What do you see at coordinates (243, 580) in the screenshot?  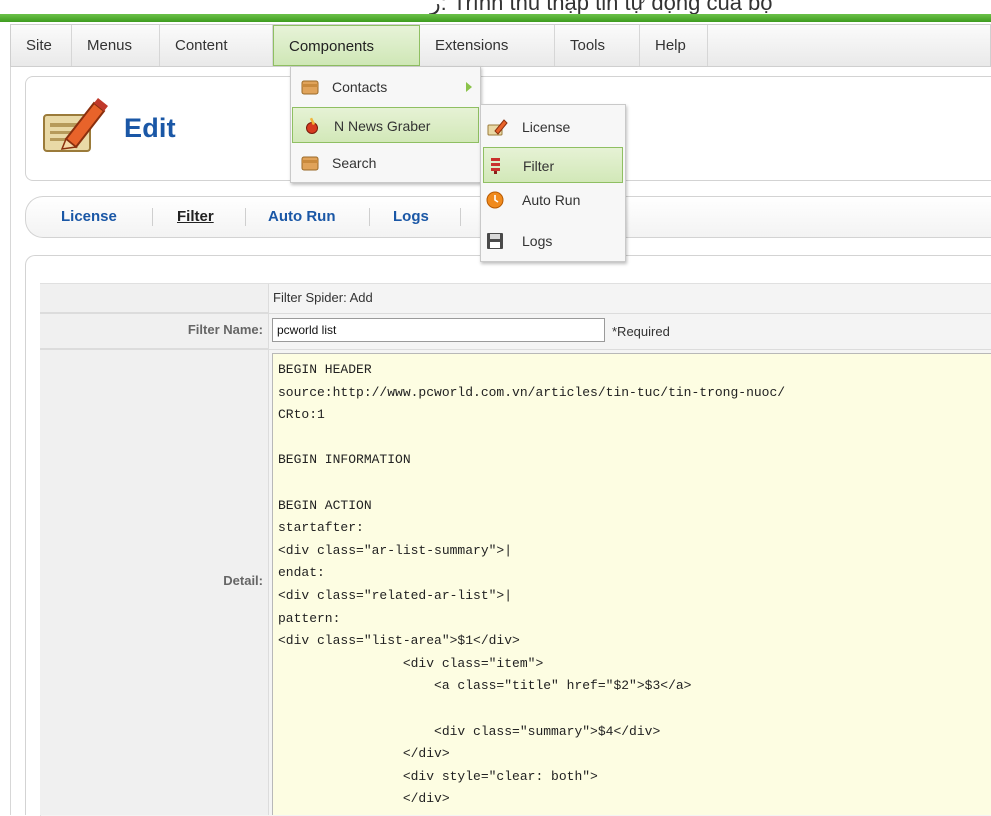 I see `detail-label: Detail:` at bounding box center [243, 580].